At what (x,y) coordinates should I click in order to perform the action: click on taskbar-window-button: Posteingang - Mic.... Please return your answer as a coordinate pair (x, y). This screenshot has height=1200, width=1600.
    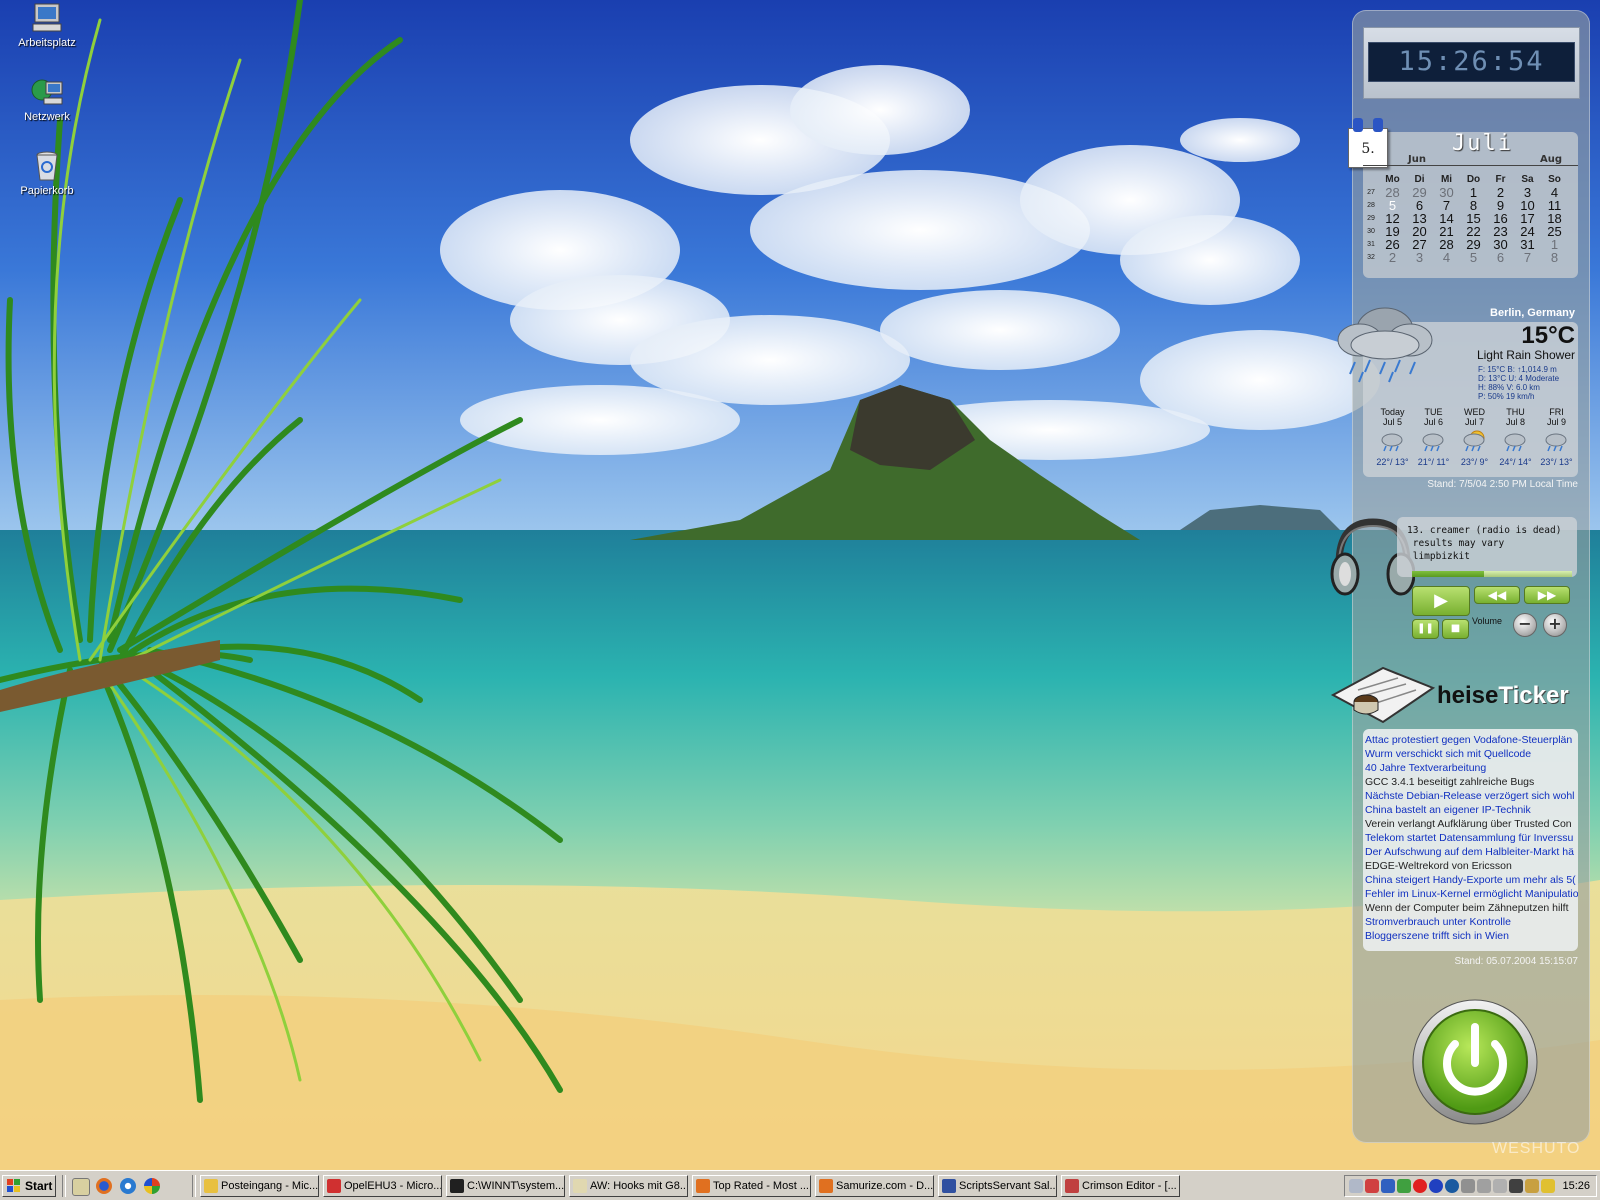
    Looking at the image, I should click on (259, 1186).